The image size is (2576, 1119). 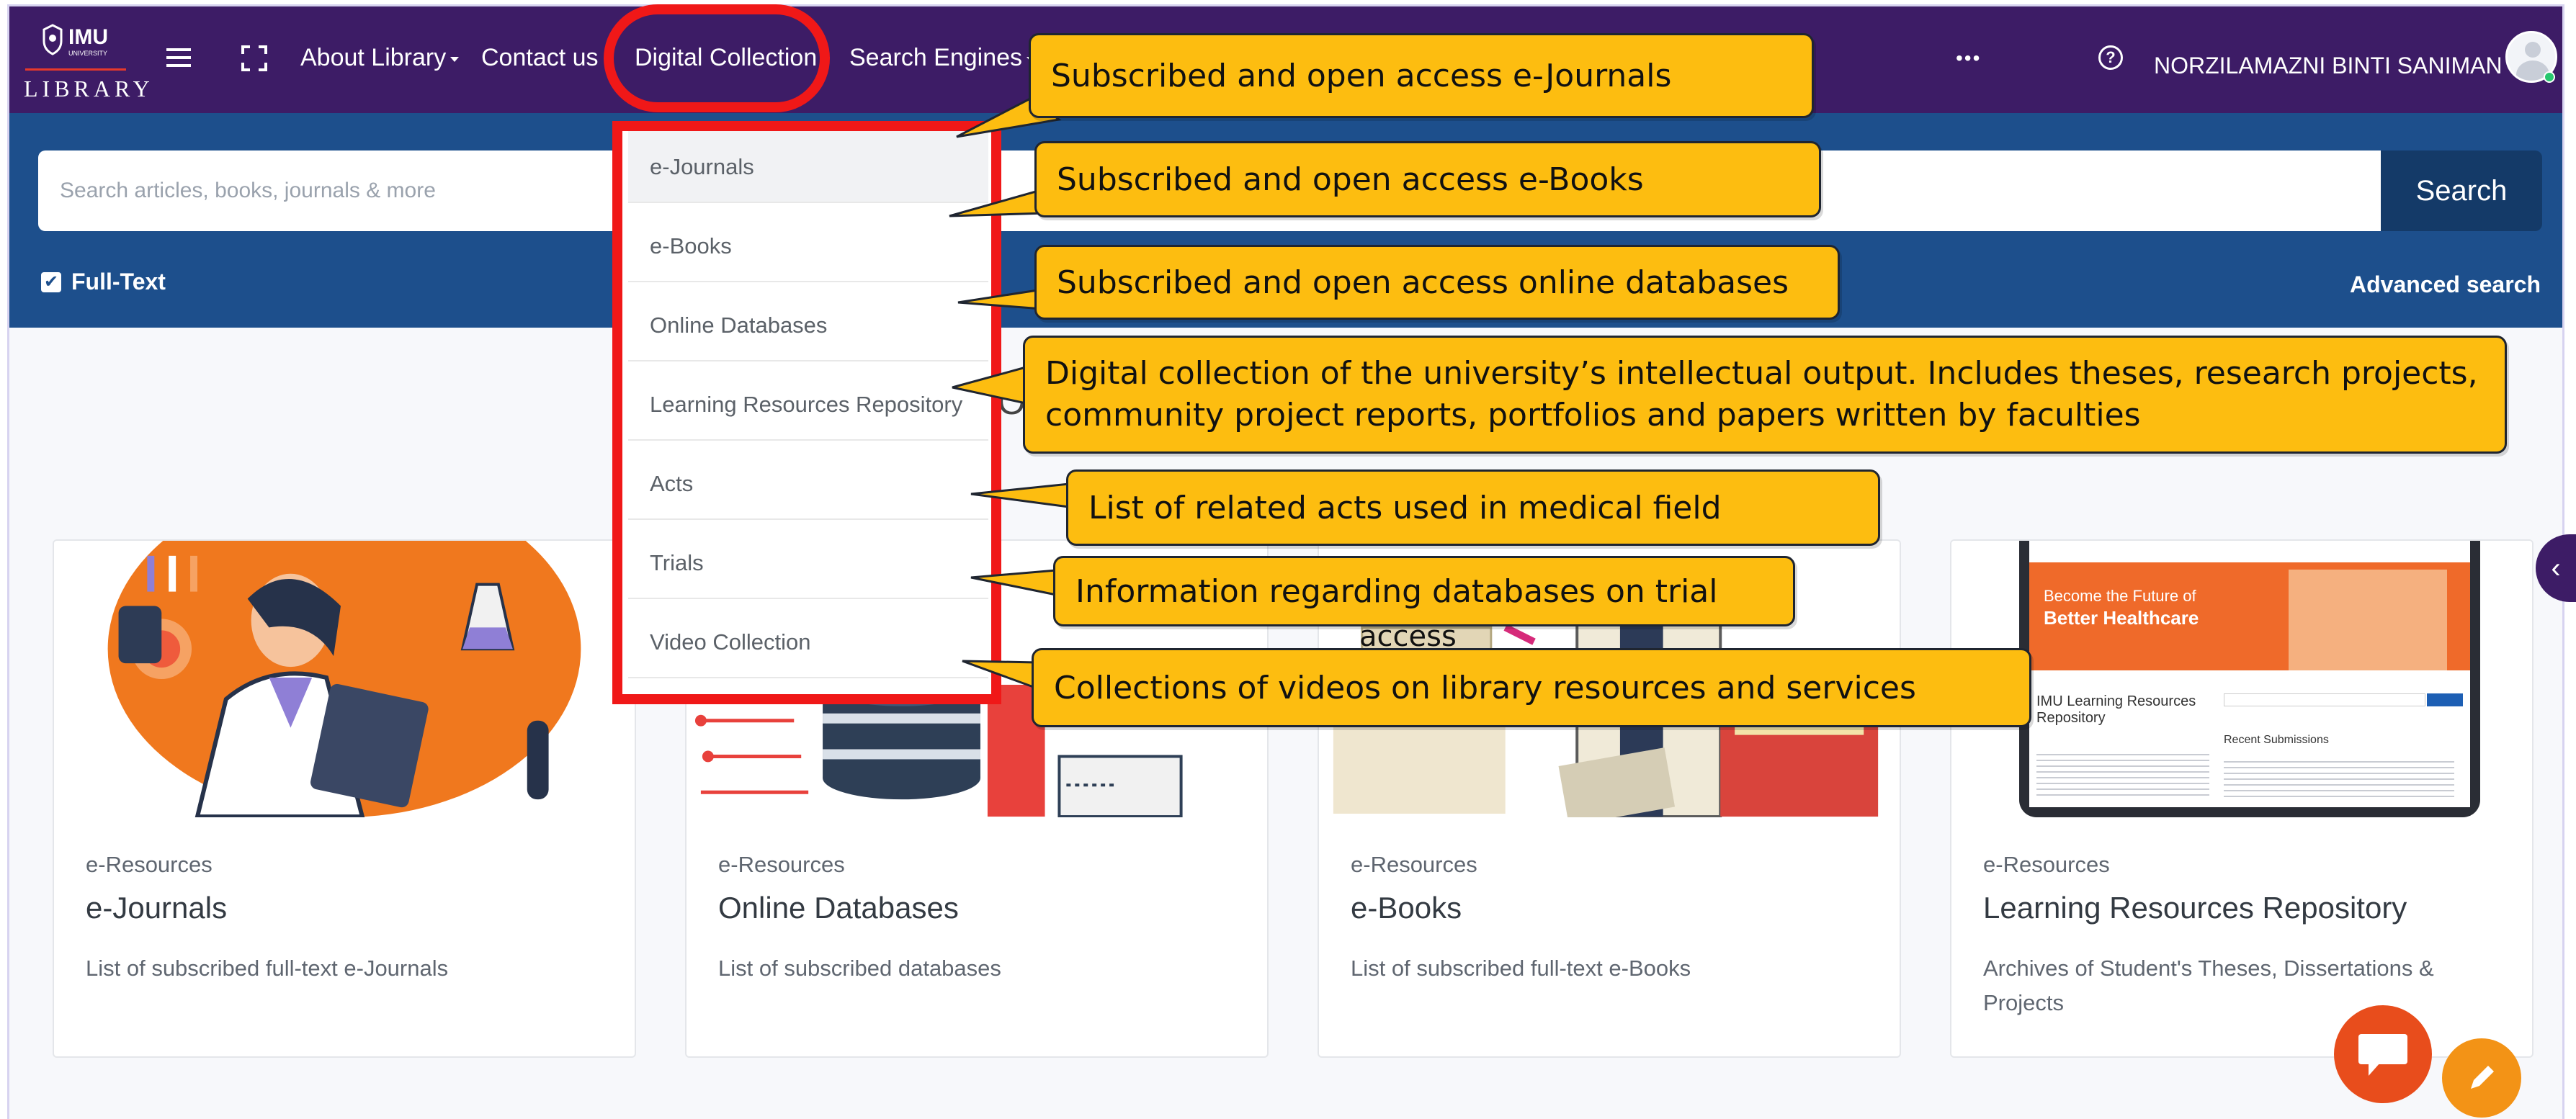 What do you see at coordinates (808, 484) in the screenshot?
I see `dropdown-item-acts: Acts` at bounding box center [808, 484].